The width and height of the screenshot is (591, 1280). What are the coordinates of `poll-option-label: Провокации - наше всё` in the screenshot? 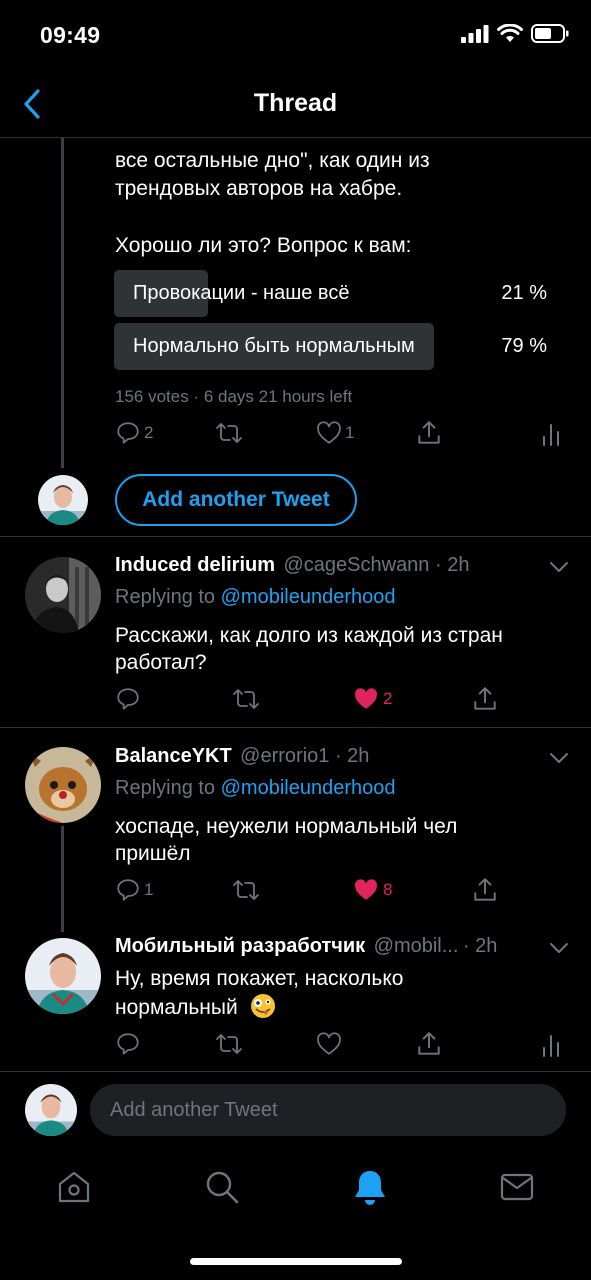 It's located at (241, 293).